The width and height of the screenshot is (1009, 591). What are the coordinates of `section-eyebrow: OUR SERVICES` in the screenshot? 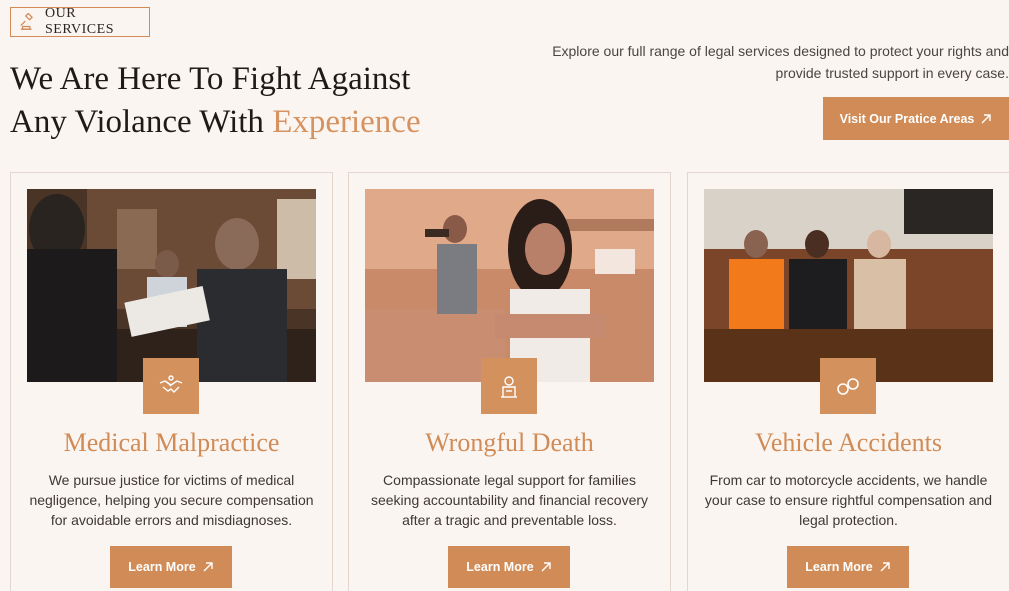 It's located at (80, 21).